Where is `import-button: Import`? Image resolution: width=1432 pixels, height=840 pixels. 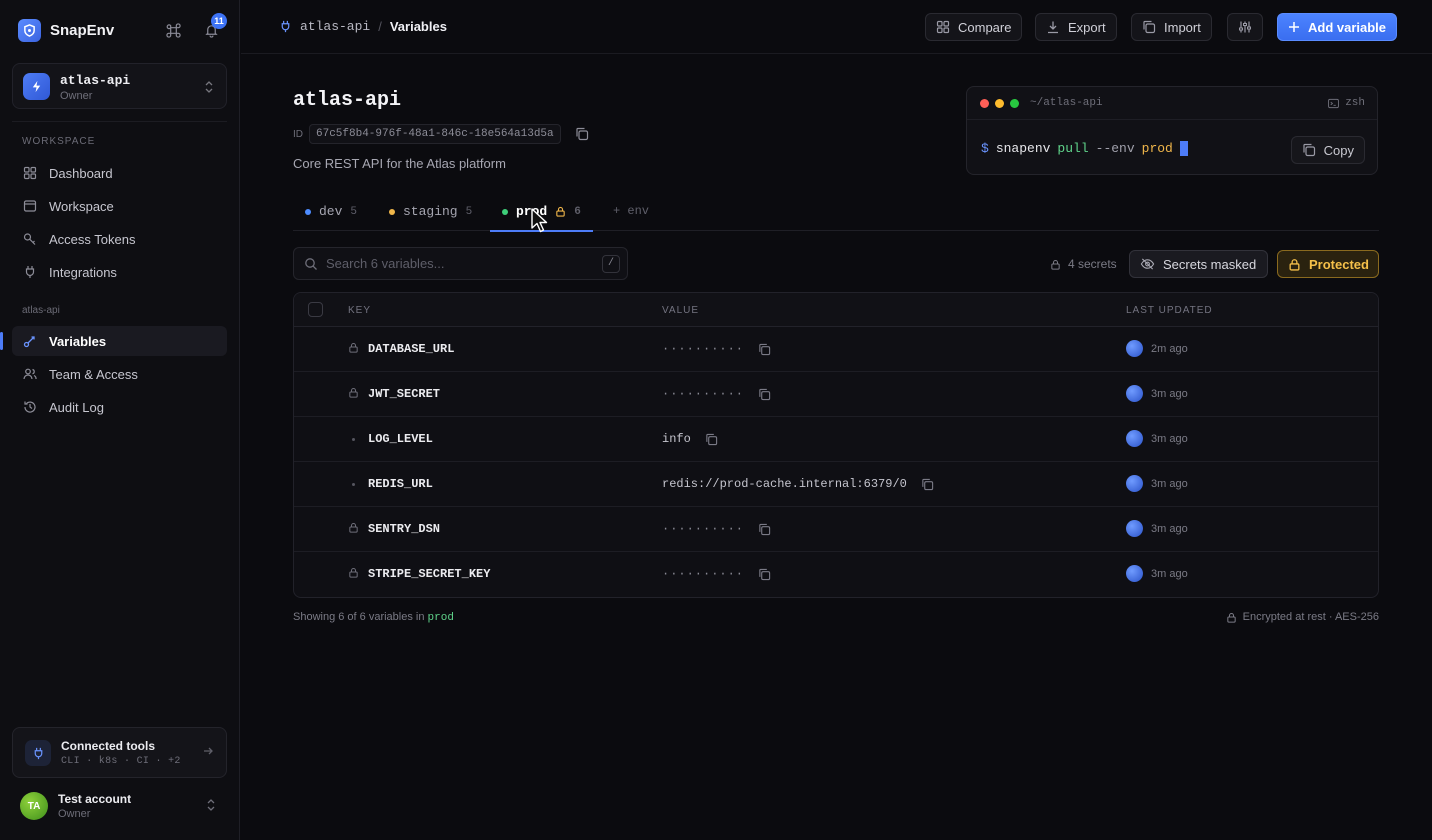
import-button: Import is located at coordinates (1171, 27).